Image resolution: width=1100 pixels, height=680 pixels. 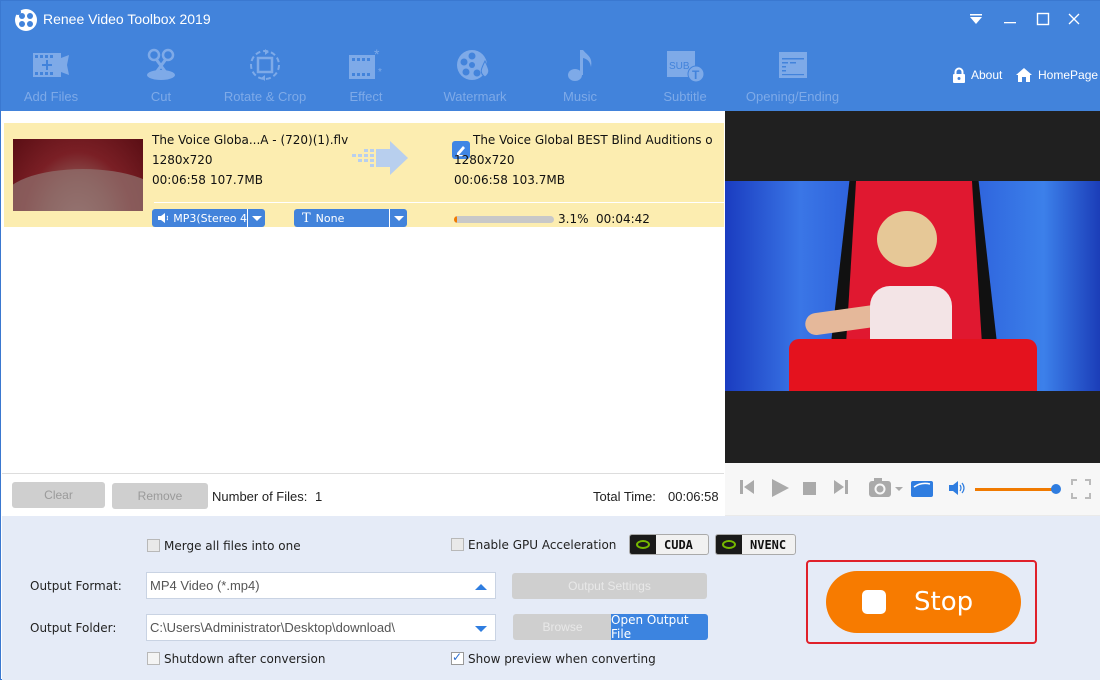 I want to click on audio-dropdown-arrow, so click(x=256, y=218).